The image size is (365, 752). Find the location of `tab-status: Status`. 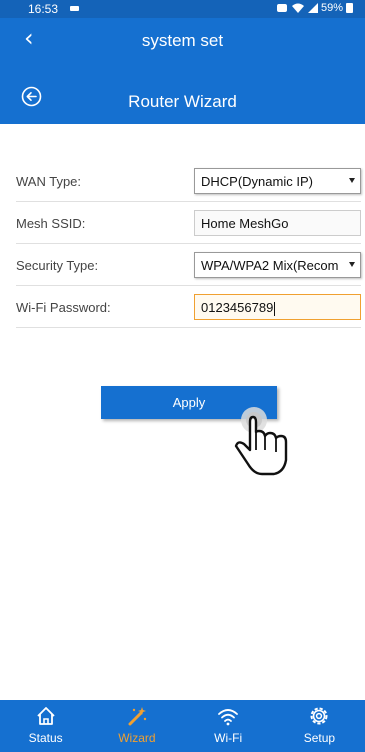

tab-status: Status is located at coordinates (45, 726).